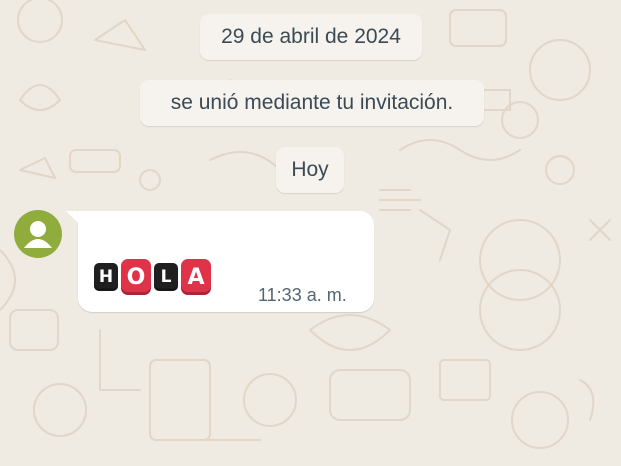 The width and height of the screenshot is (621, 466). What do you see at coordinates (136, 277) in the screenshot?
I see `letter-tile-o: O` at bounding box center [136, 277].